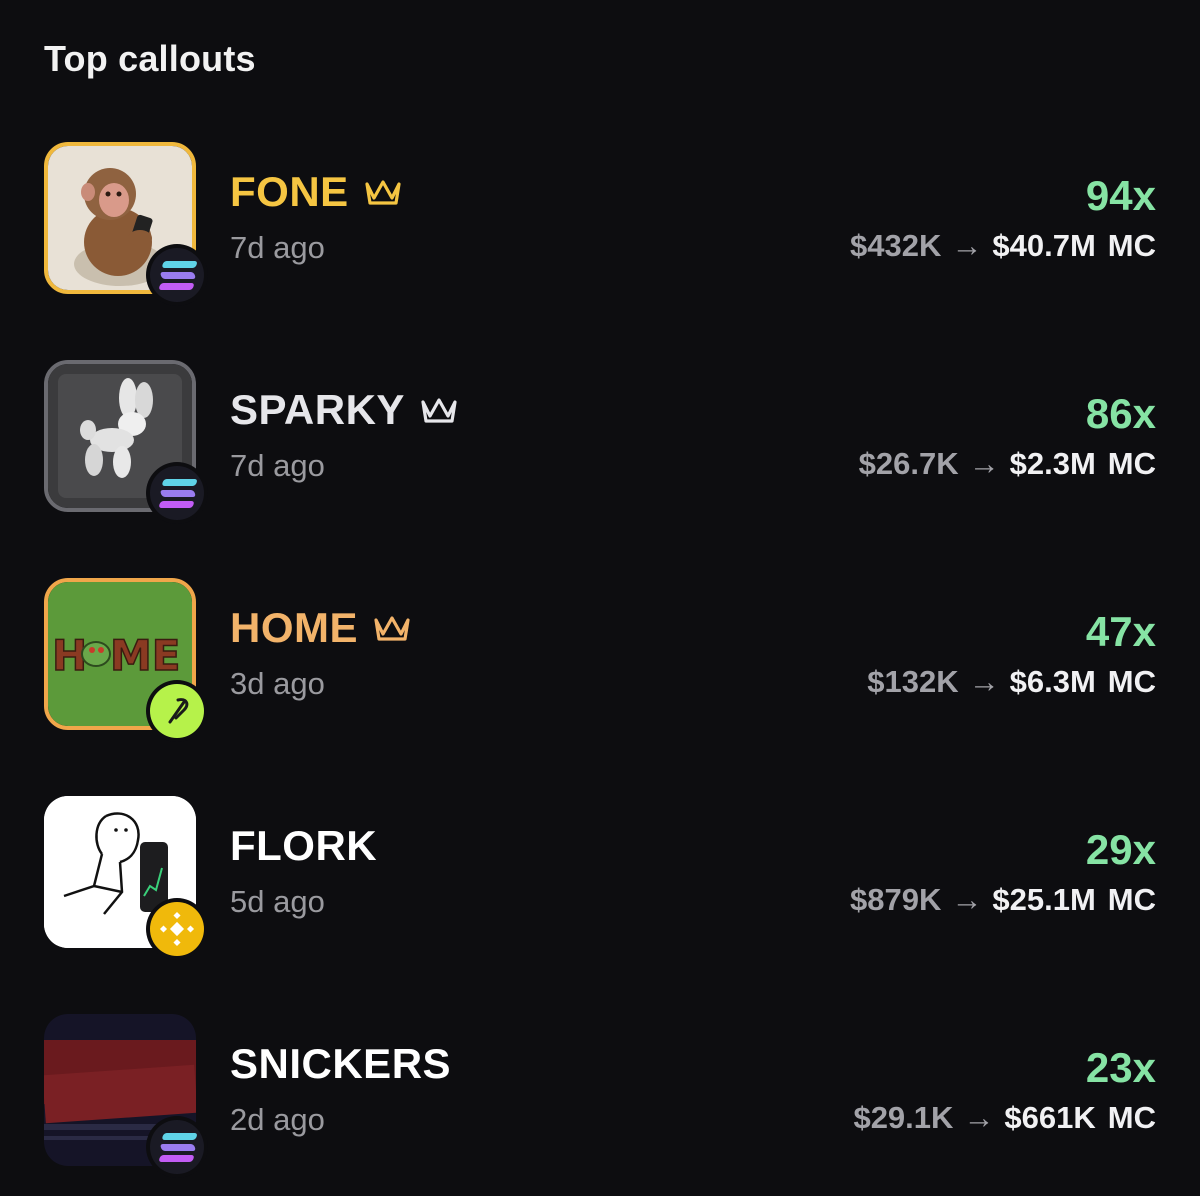 The width and height of the screenshot is (1200, 1196). What do you see at coordinates (600, 878) in the screenshot?
I see `callout-row-flork: FLORK 5d ago 29x $879K → $25.1M MC` at bounding box center [600, 878].